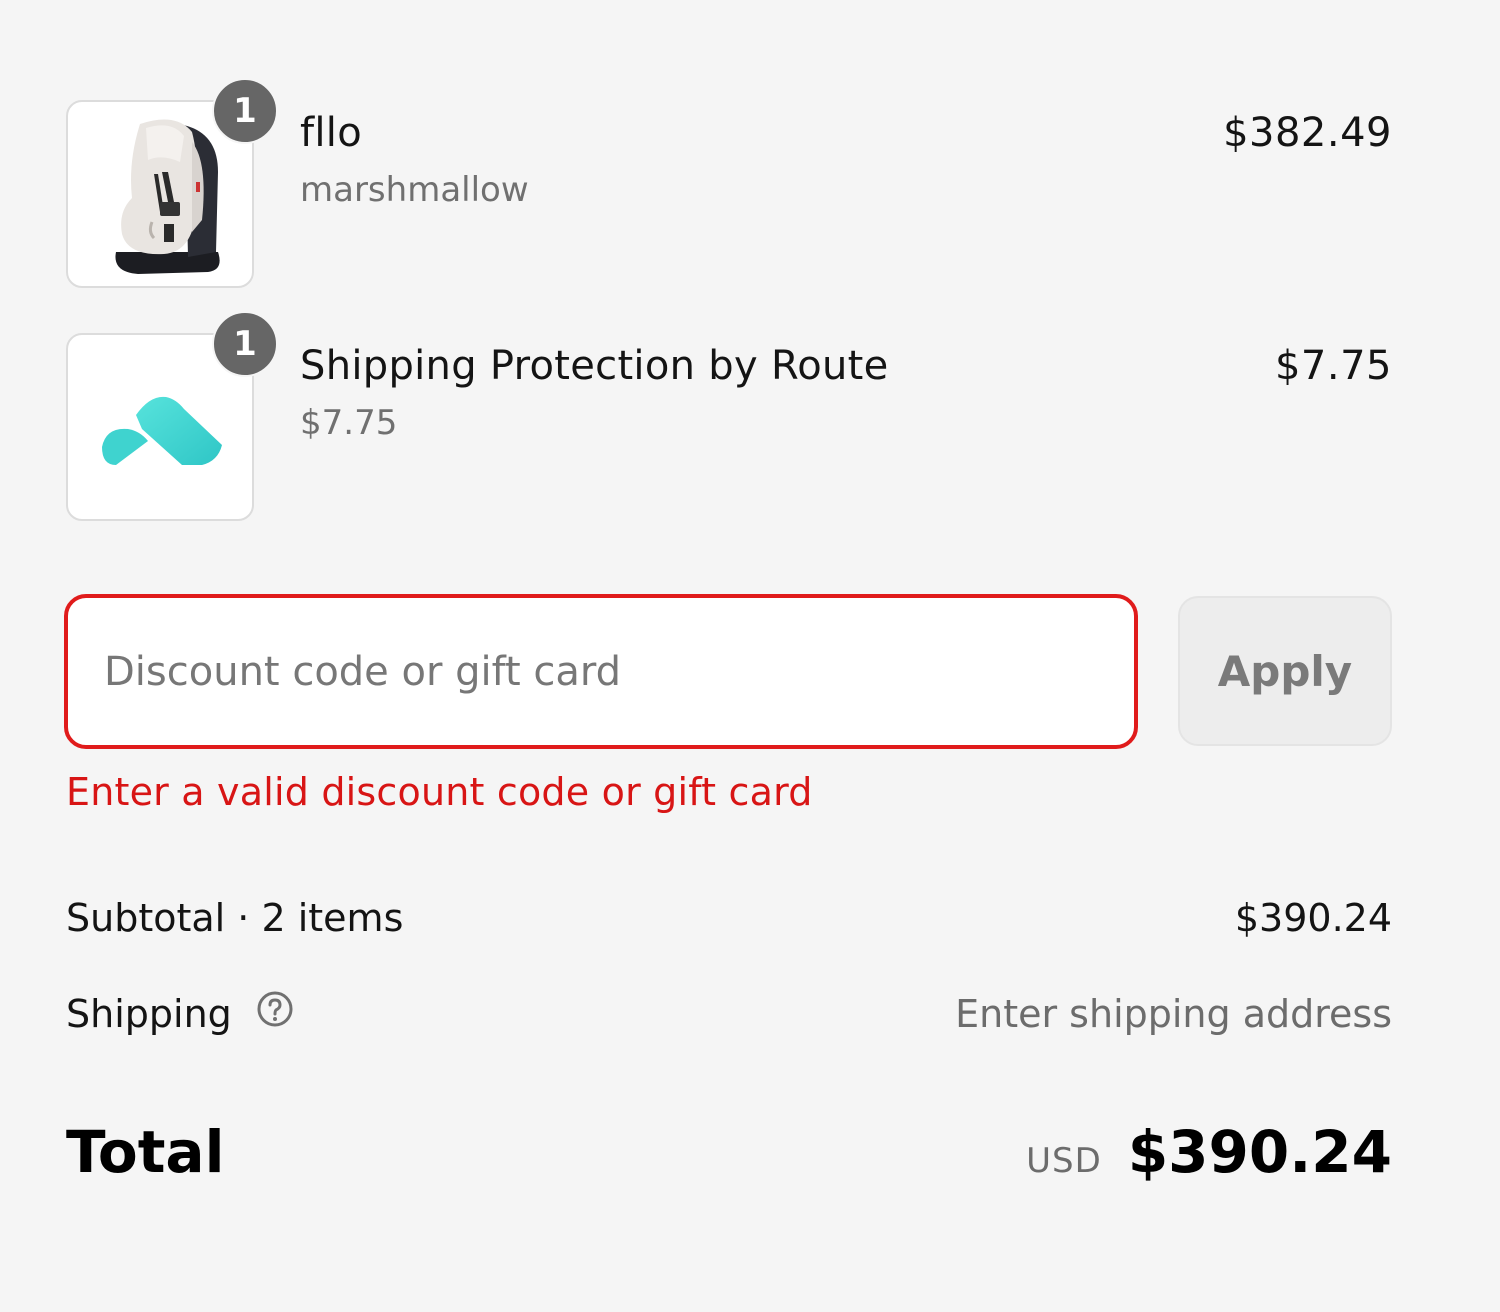  What do you see at coordinates (1285, 671) in the screenshot?
I see `apply-button: Apply` at bounding box center [1285, 671].